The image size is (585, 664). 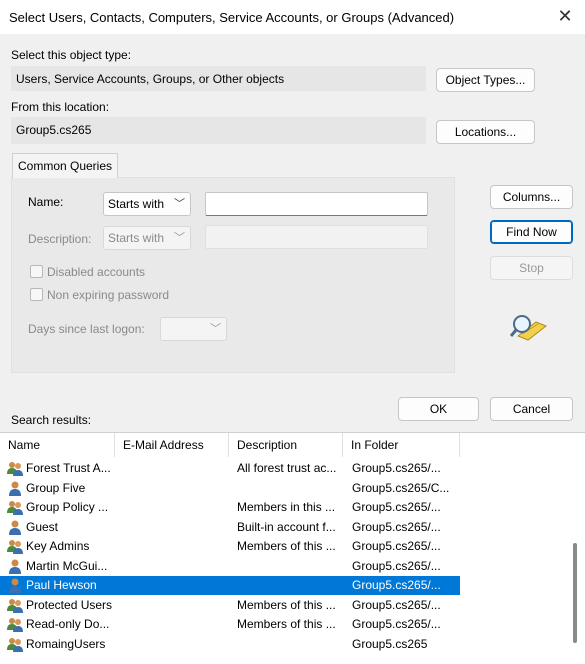 What do you see at coordinates (316, 204) in the screenshot?
I see `name-input` at bounding box center [316, 204].